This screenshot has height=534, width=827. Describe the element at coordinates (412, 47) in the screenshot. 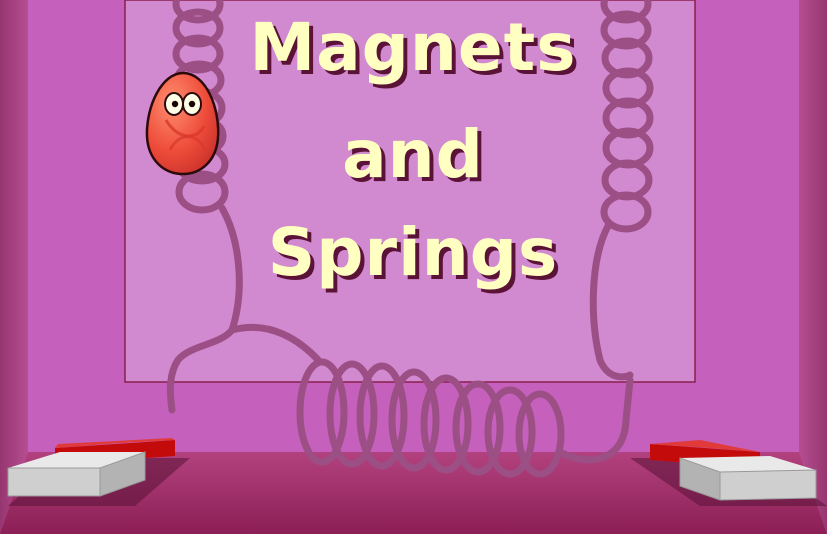

I see `title-line-1: Magnets` at that location.